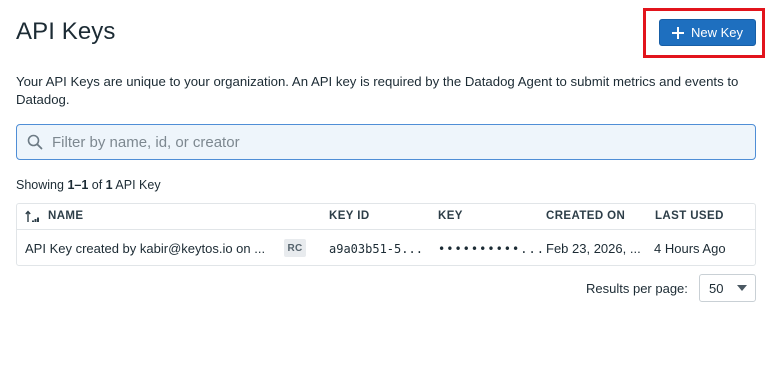 This screenshot has width=770, height=383. Describe the element at coordinates (136, 185) in the screenshot. I see `summary-suffix: API Key` at that location.